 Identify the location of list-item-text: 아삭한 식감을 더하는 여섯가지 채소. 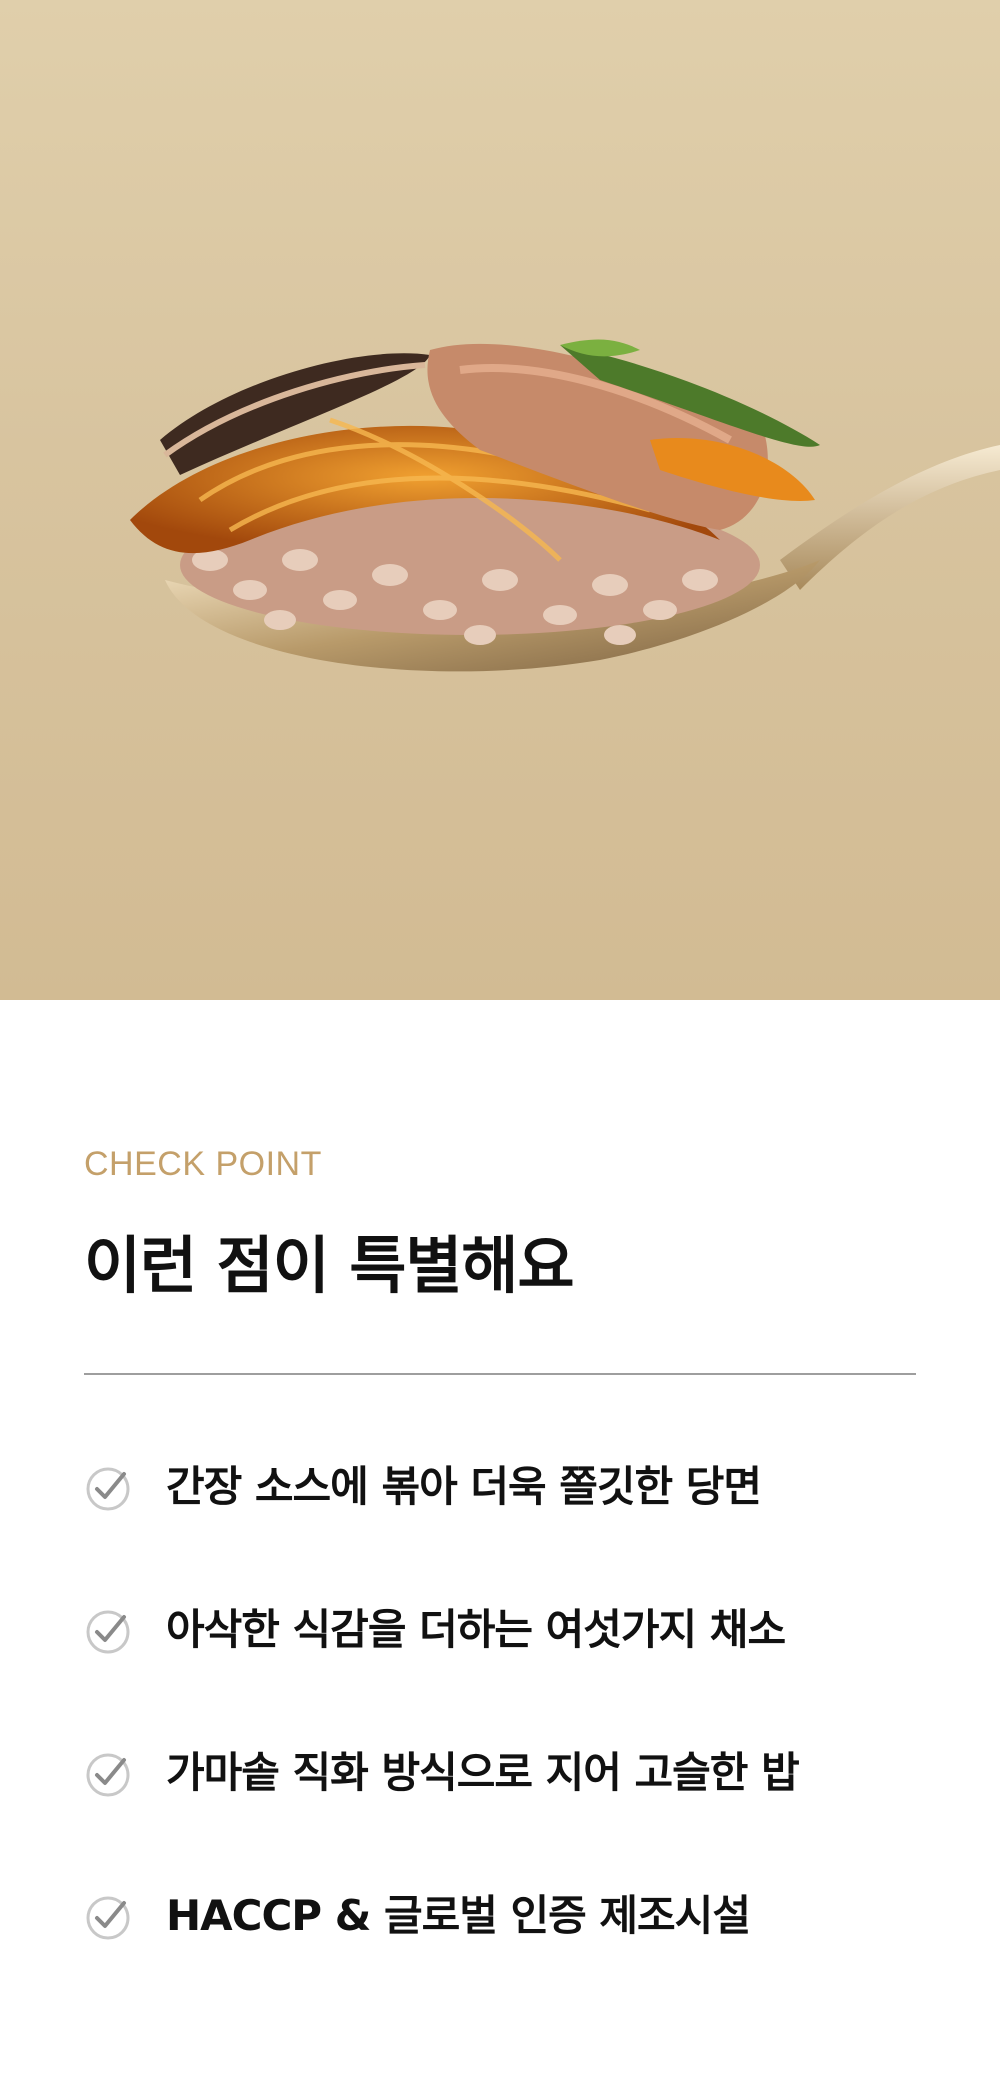
(476, 1629).